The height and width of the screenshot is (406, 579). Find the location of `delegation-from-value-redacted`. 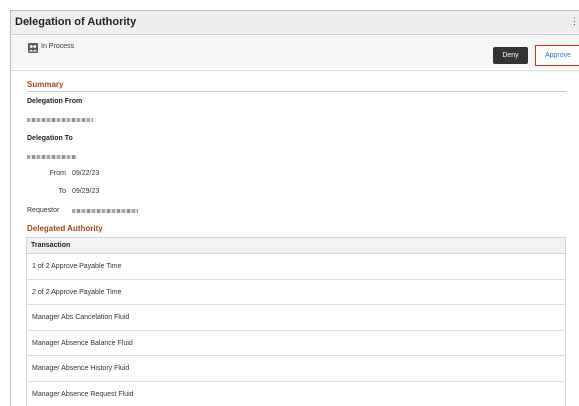

delegation-from-value-redacted is located at coordinates (60, 120).